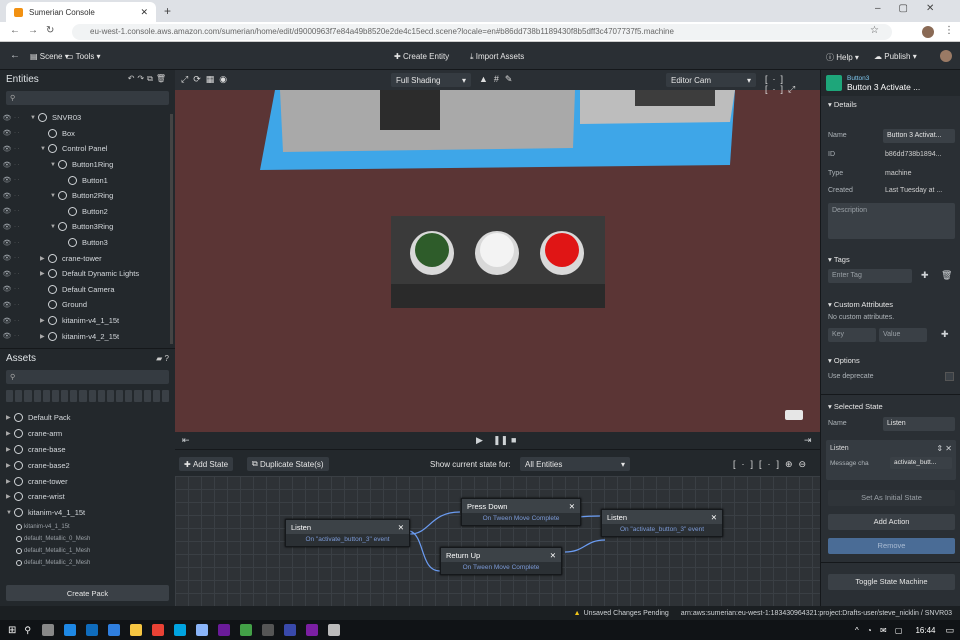 The image size is (960, 640). I want to click on star-icon: ☆, so click(874, 30).